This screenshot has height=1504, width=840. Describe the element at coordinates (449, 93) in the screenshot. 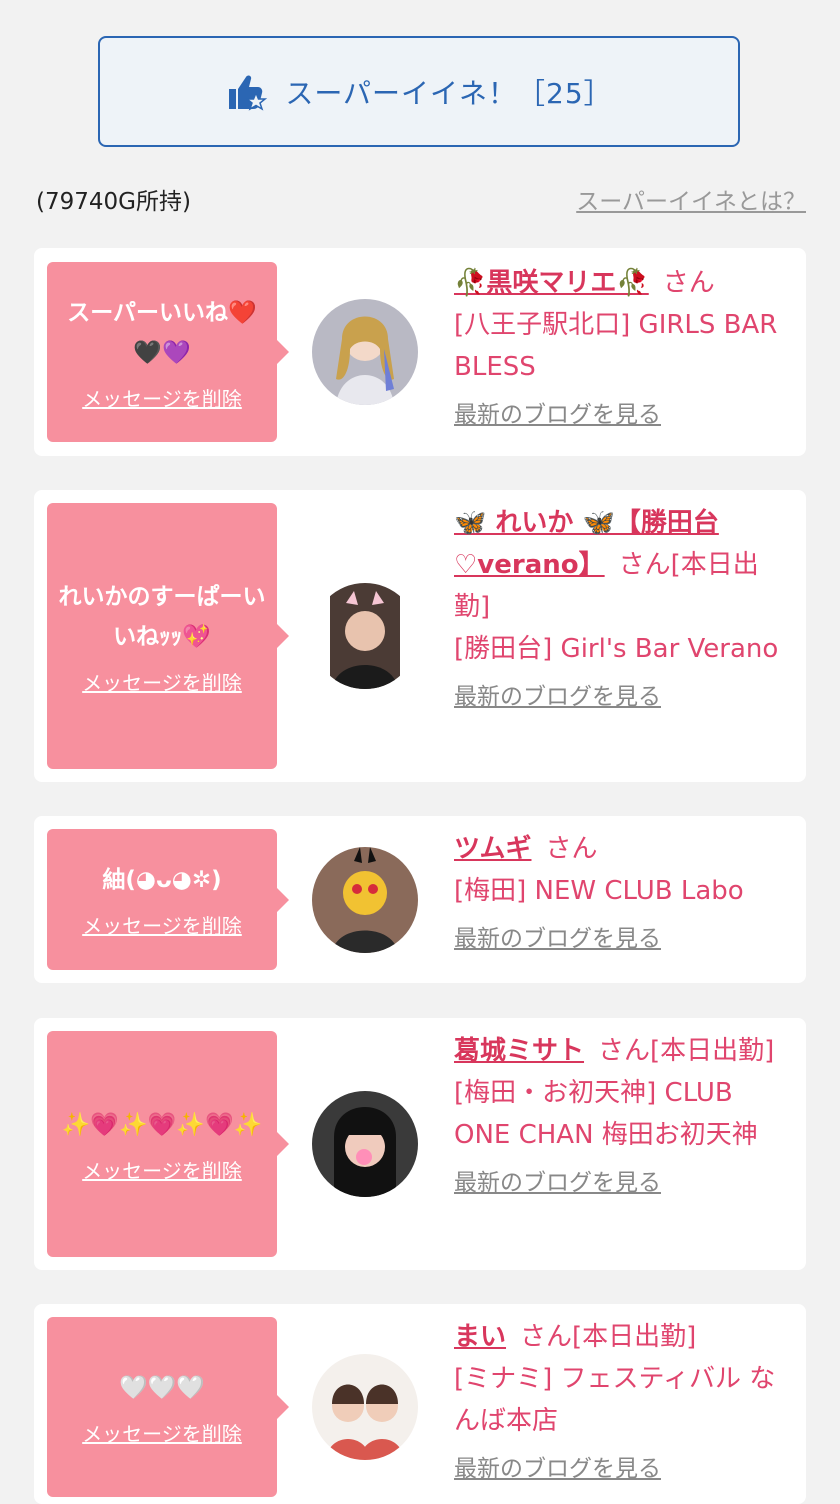

I see `super-like-label: スーパーイイネ！［25］` at that location.